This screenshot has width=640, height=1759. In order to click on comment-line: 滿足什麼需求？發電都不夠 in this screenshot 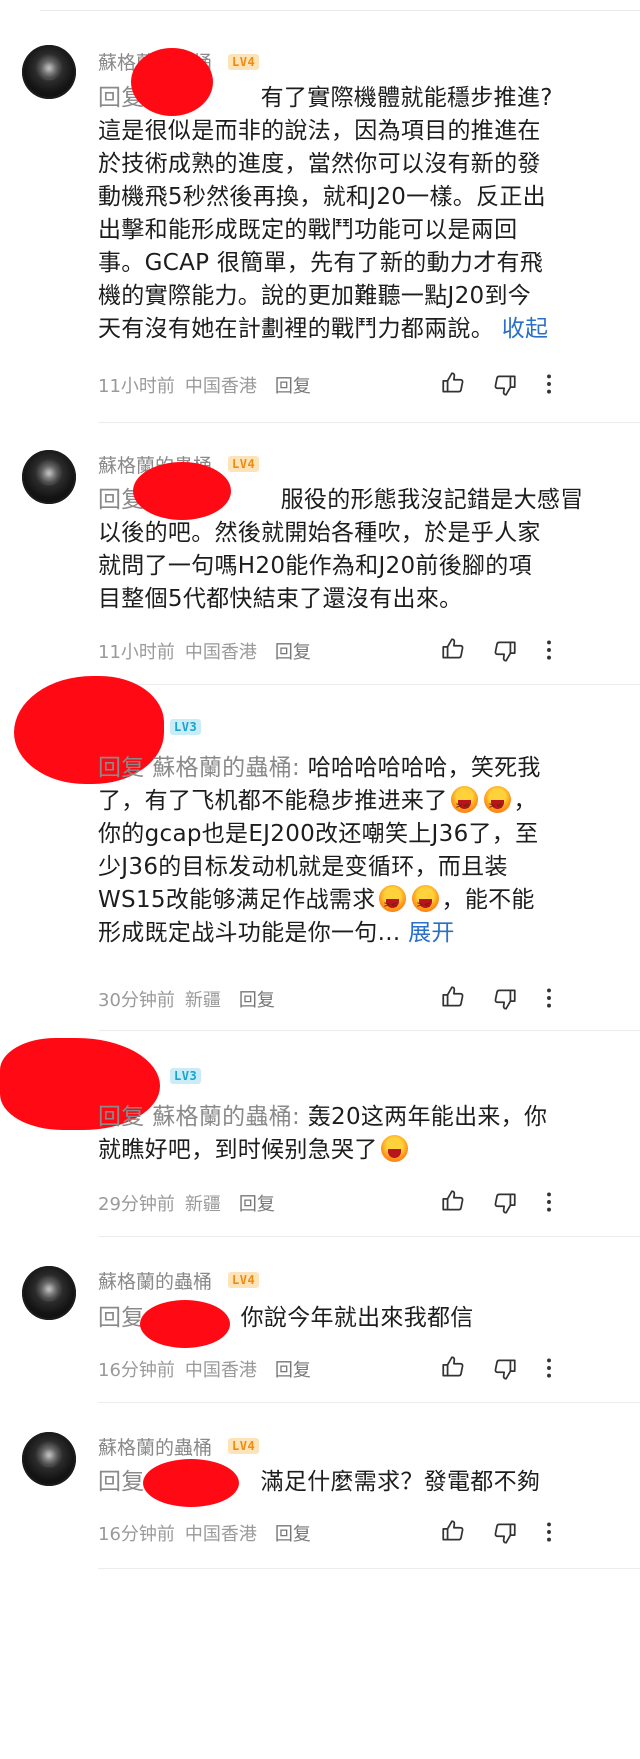, I will do `click(400, 1482)`.